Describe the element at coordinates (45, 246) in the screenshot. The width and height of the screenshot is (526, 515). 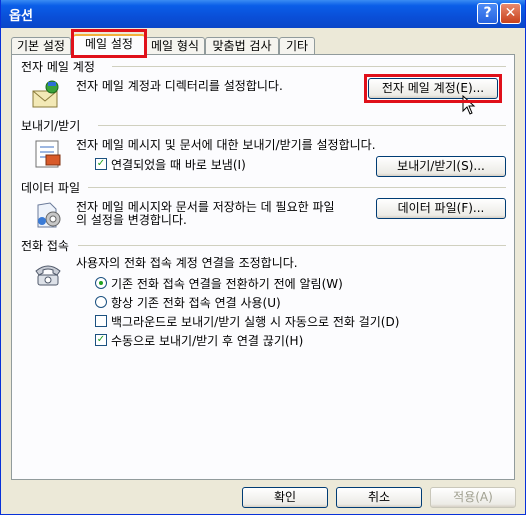
I see `dialup-header: 전화 접속` at that location.